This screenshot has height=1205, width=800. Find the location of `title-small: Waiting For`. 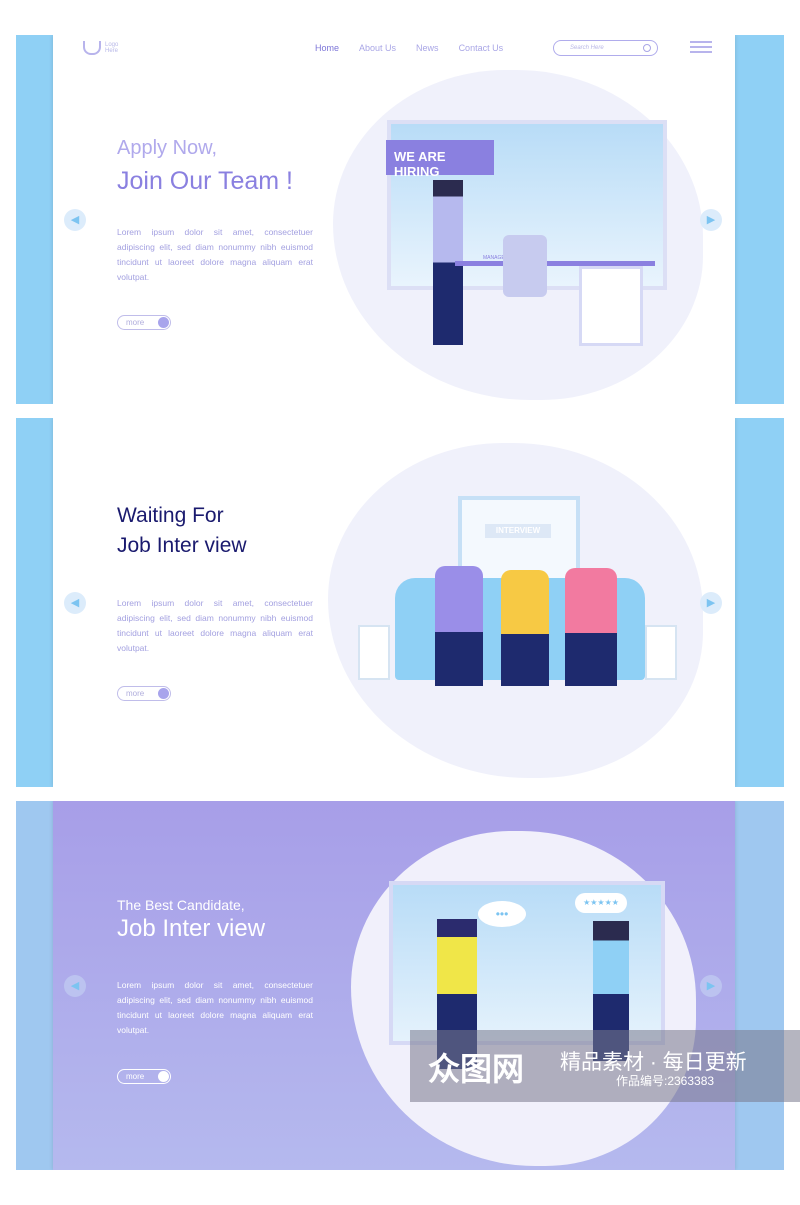

title-small: Waiting For is located at coordinates (170, 515).